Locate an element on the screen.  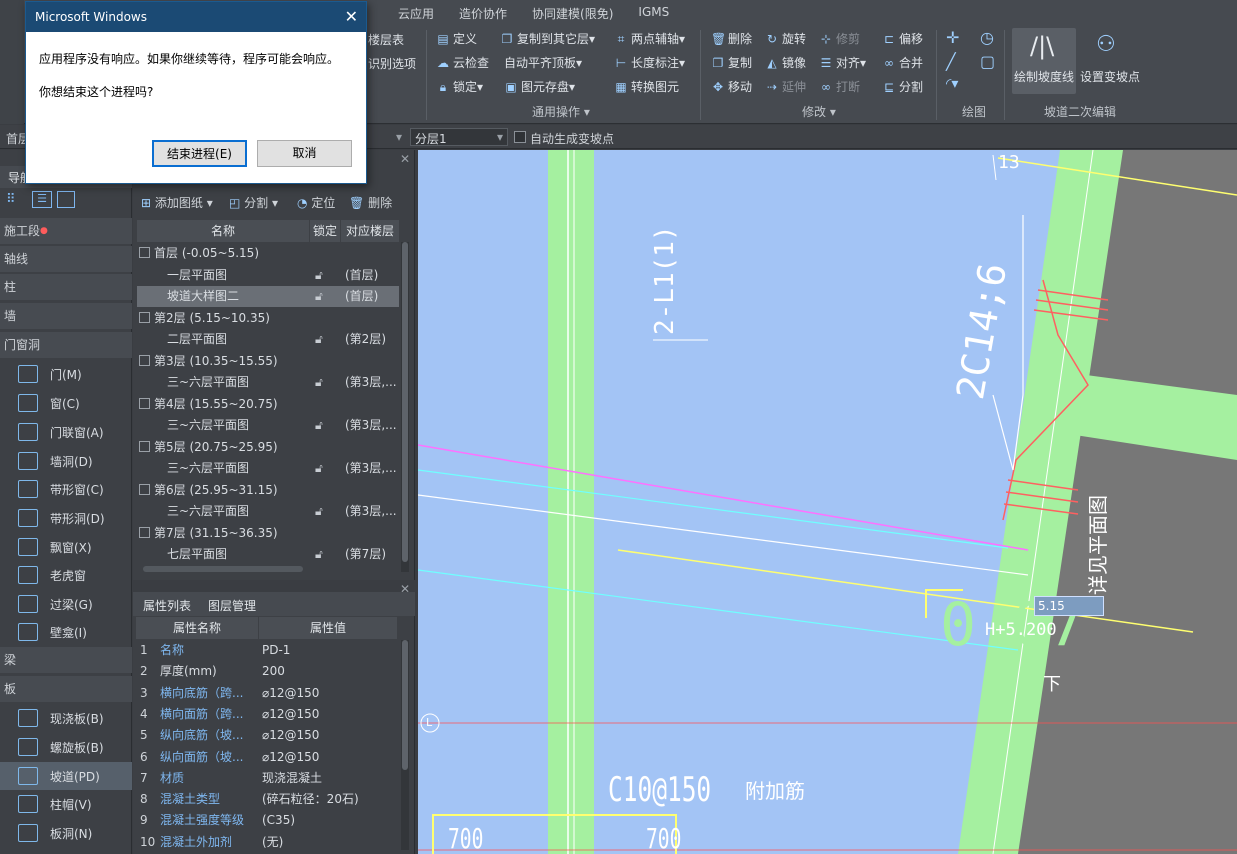
nav-section-wall: 墙 is located at coordinates (66, 316).